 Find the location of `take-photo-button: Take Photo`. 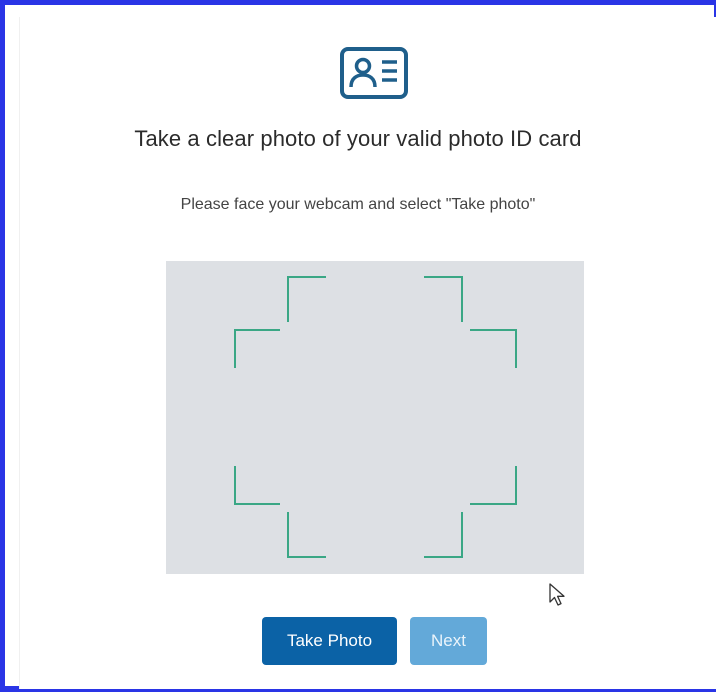

take-photo-button: Take Photo is located at coordinates (329, 641).